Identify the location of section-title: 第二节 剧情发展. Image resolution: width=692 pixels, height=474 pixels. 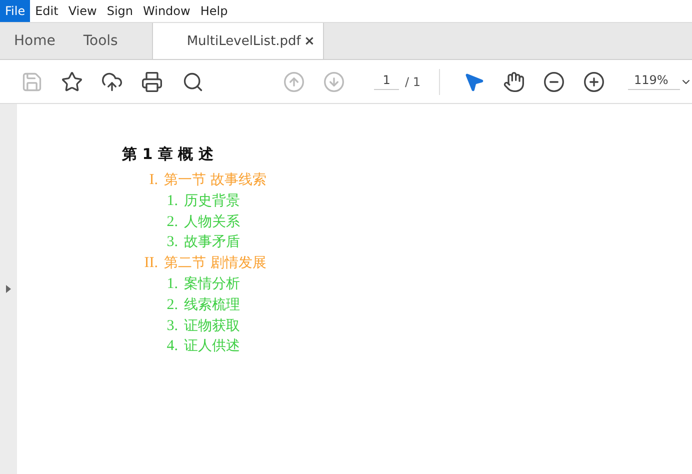
(215, 264).